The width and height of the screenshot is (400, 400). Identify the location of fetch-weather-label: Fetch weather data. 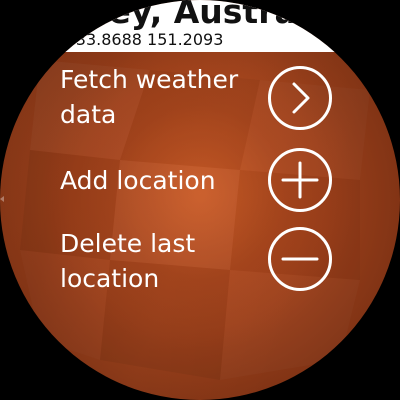
(149, 97).